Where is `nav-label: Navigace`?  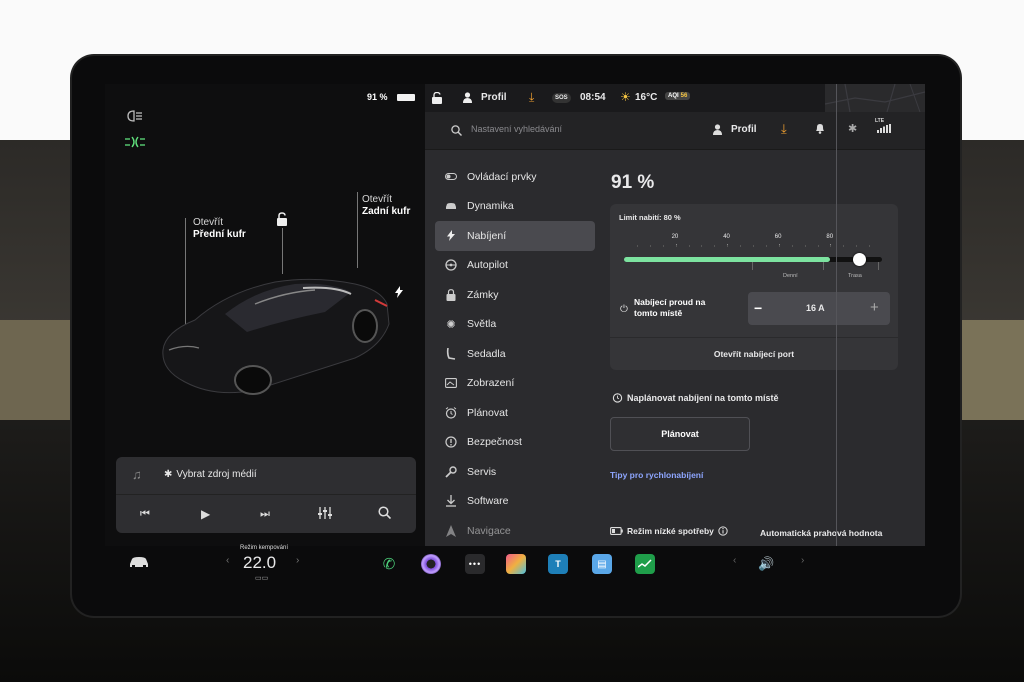 nav-label: Navigace is located at coordinates (489, 530).